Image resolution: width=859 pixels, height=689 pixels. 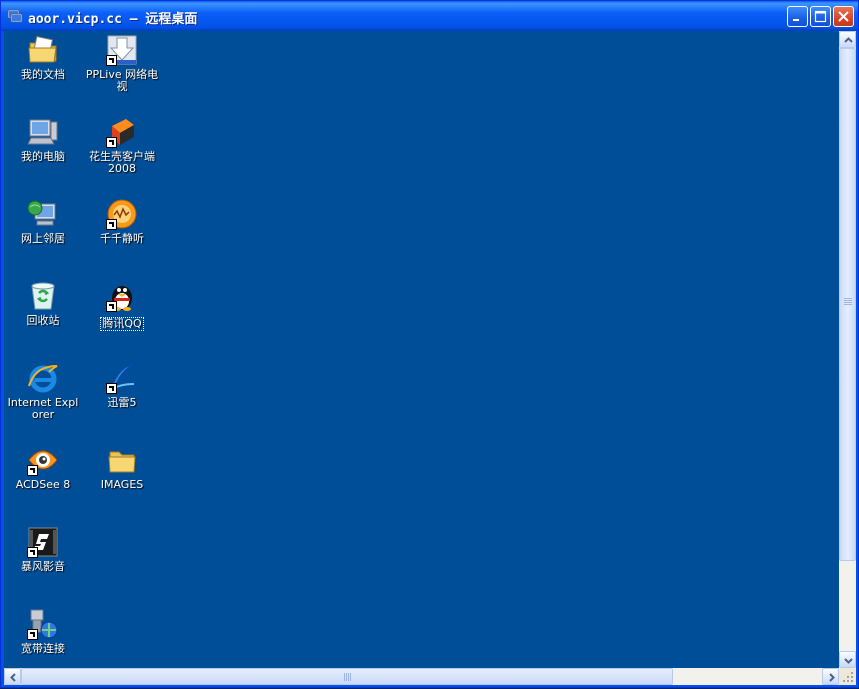 I want to click on size-grip, so click(x=847, y=676).